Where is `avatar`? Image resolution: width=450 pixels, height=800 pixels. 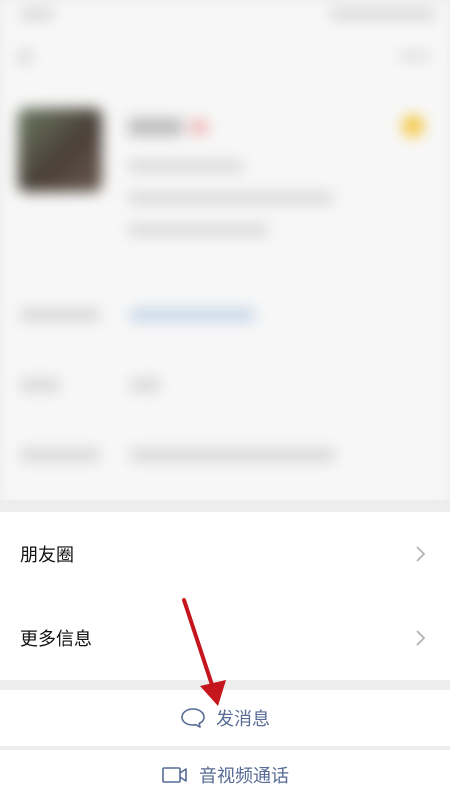
avatar is located at coordinates (60, 150).